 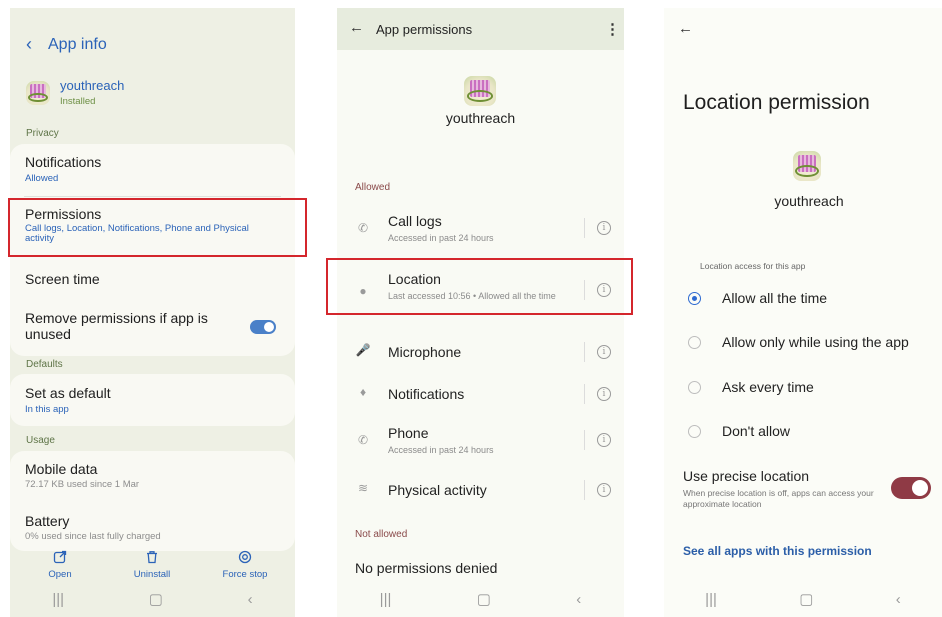 I want to click on open-button: Open, so click(x=60, y=567).